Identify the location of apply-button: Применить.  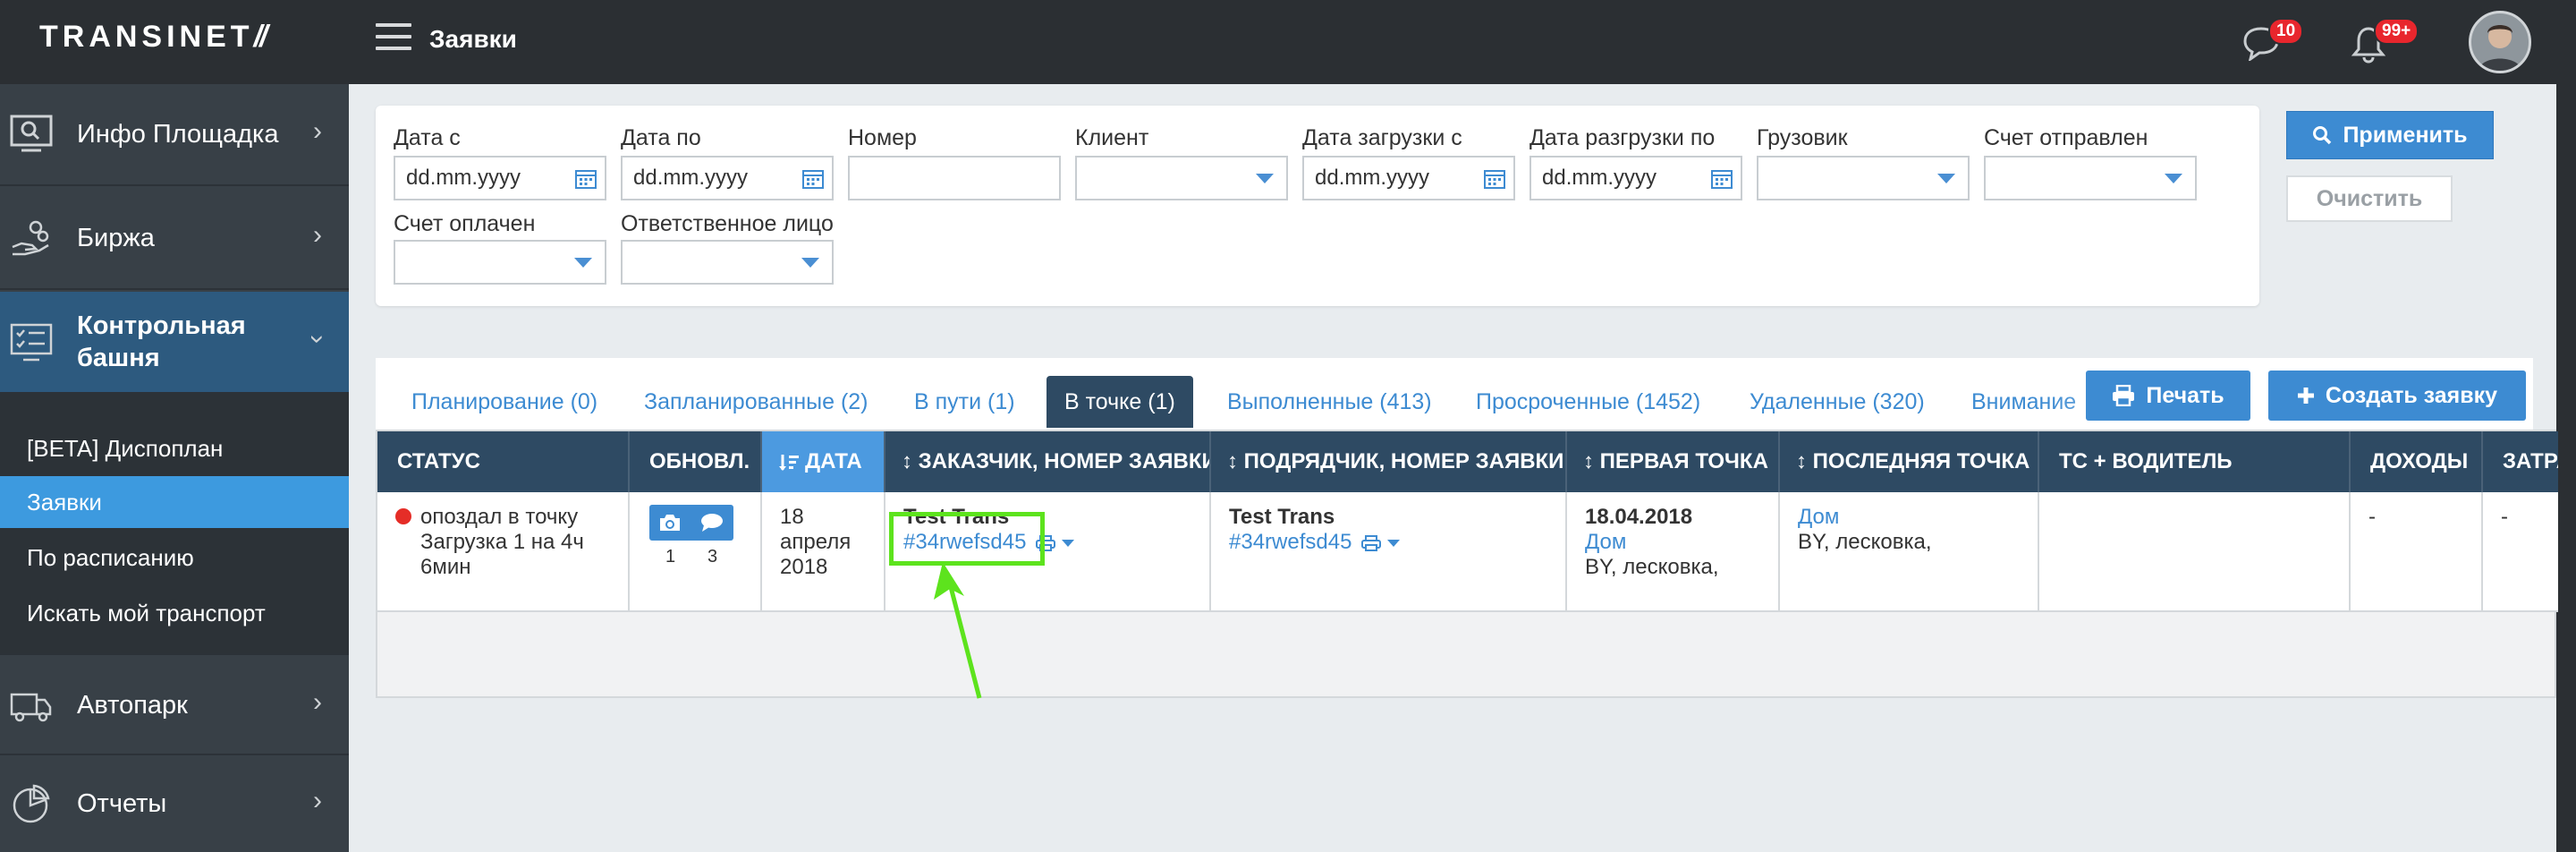
(2390, 135).